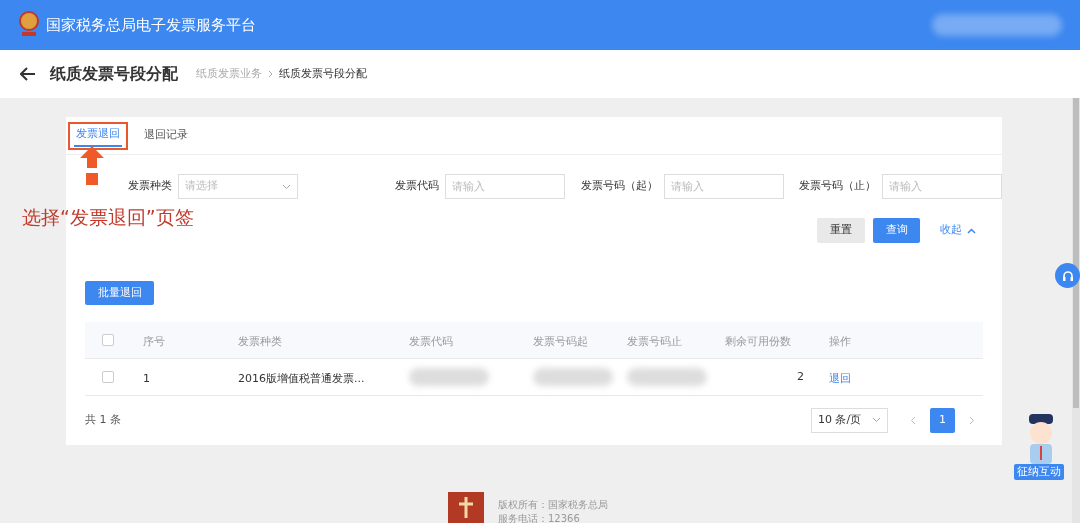  Describe the element at coordinates (654, 341) in the screenshot. I see `column-header: 发票号码止` at that location.